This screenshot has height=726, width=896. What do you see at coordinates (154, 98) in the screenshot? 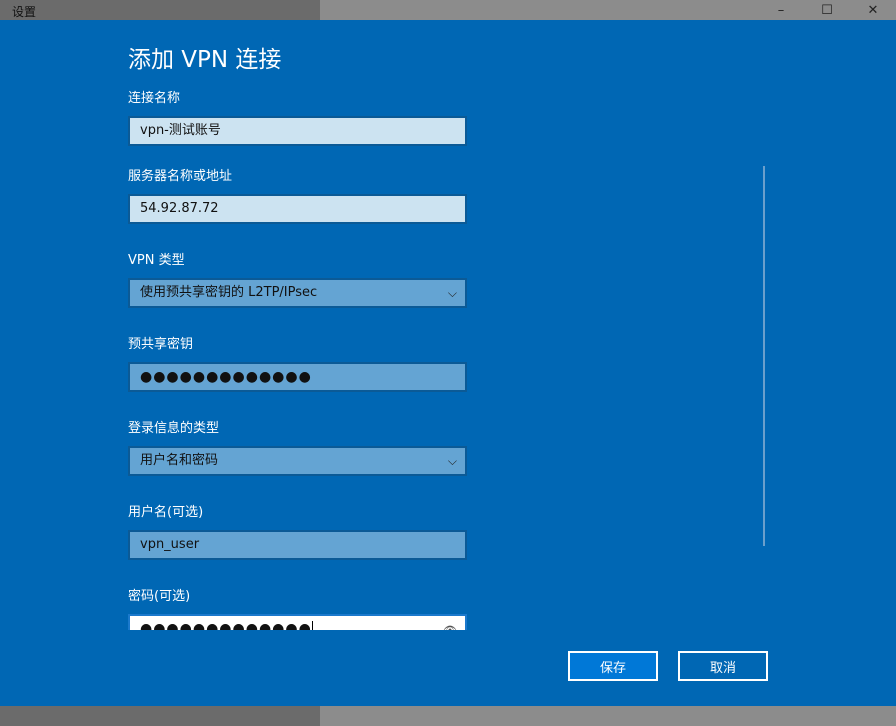
I see `field-label: 连接名称` at bounding box center [154, 98].